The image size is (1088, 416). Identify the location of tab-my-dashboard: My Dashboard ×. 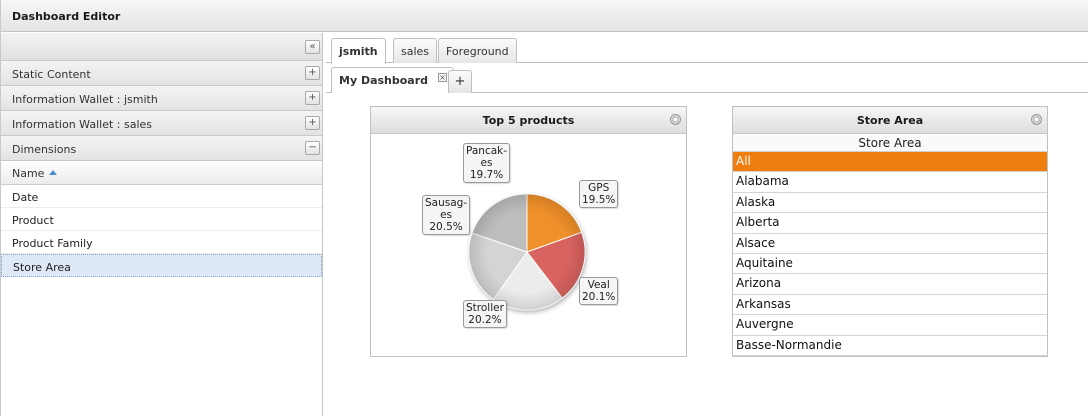
(393, 80).